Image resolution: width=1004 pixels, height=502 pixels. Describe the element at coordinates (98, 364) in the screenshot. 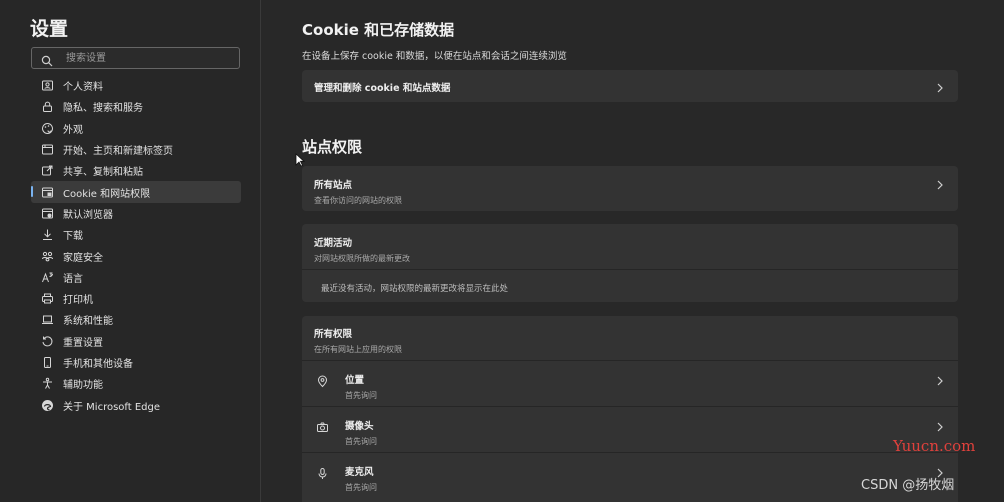

I see `sidebar-item-label: 手机和其他设备` at that location.